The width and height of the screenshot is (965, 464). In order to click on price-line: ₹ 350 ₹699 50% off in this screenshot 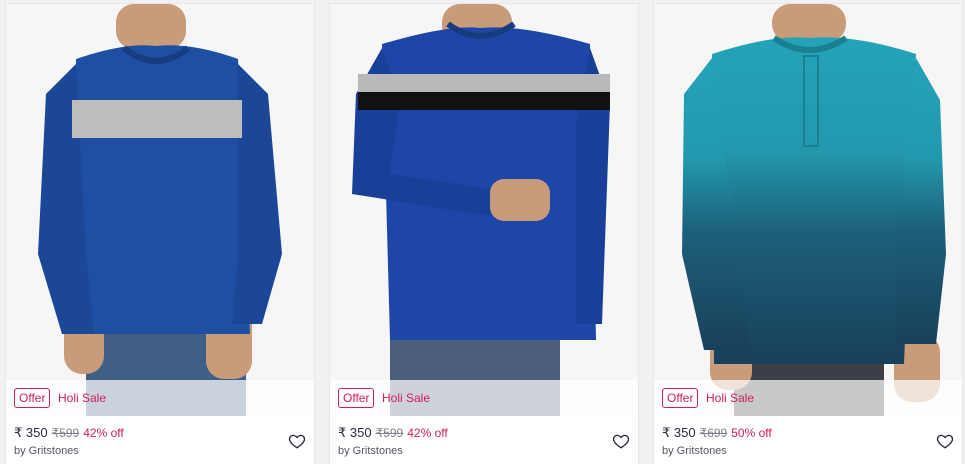, I will do `click(717, 433)`.